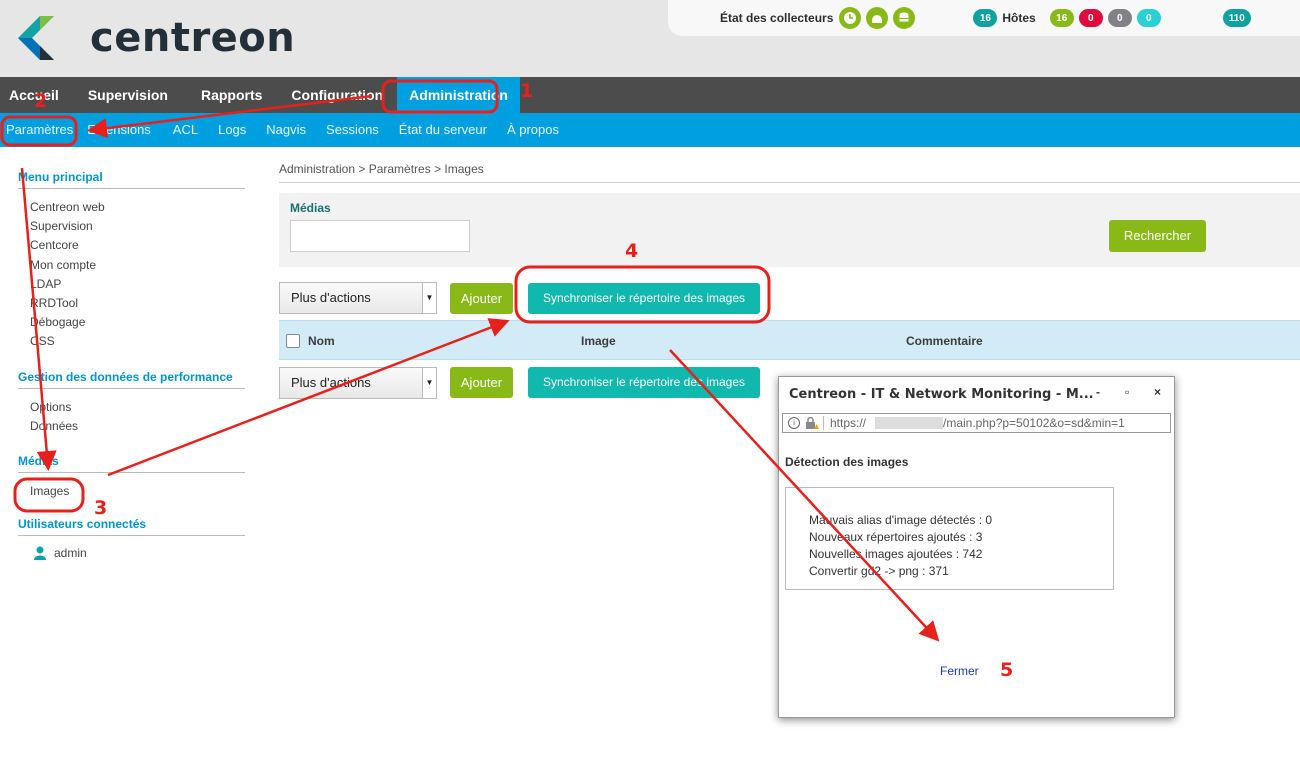 Image resolution: width=1300 pixels, height=767 pixels. I want to click on insecure-lock-icon, so click(812, 424).